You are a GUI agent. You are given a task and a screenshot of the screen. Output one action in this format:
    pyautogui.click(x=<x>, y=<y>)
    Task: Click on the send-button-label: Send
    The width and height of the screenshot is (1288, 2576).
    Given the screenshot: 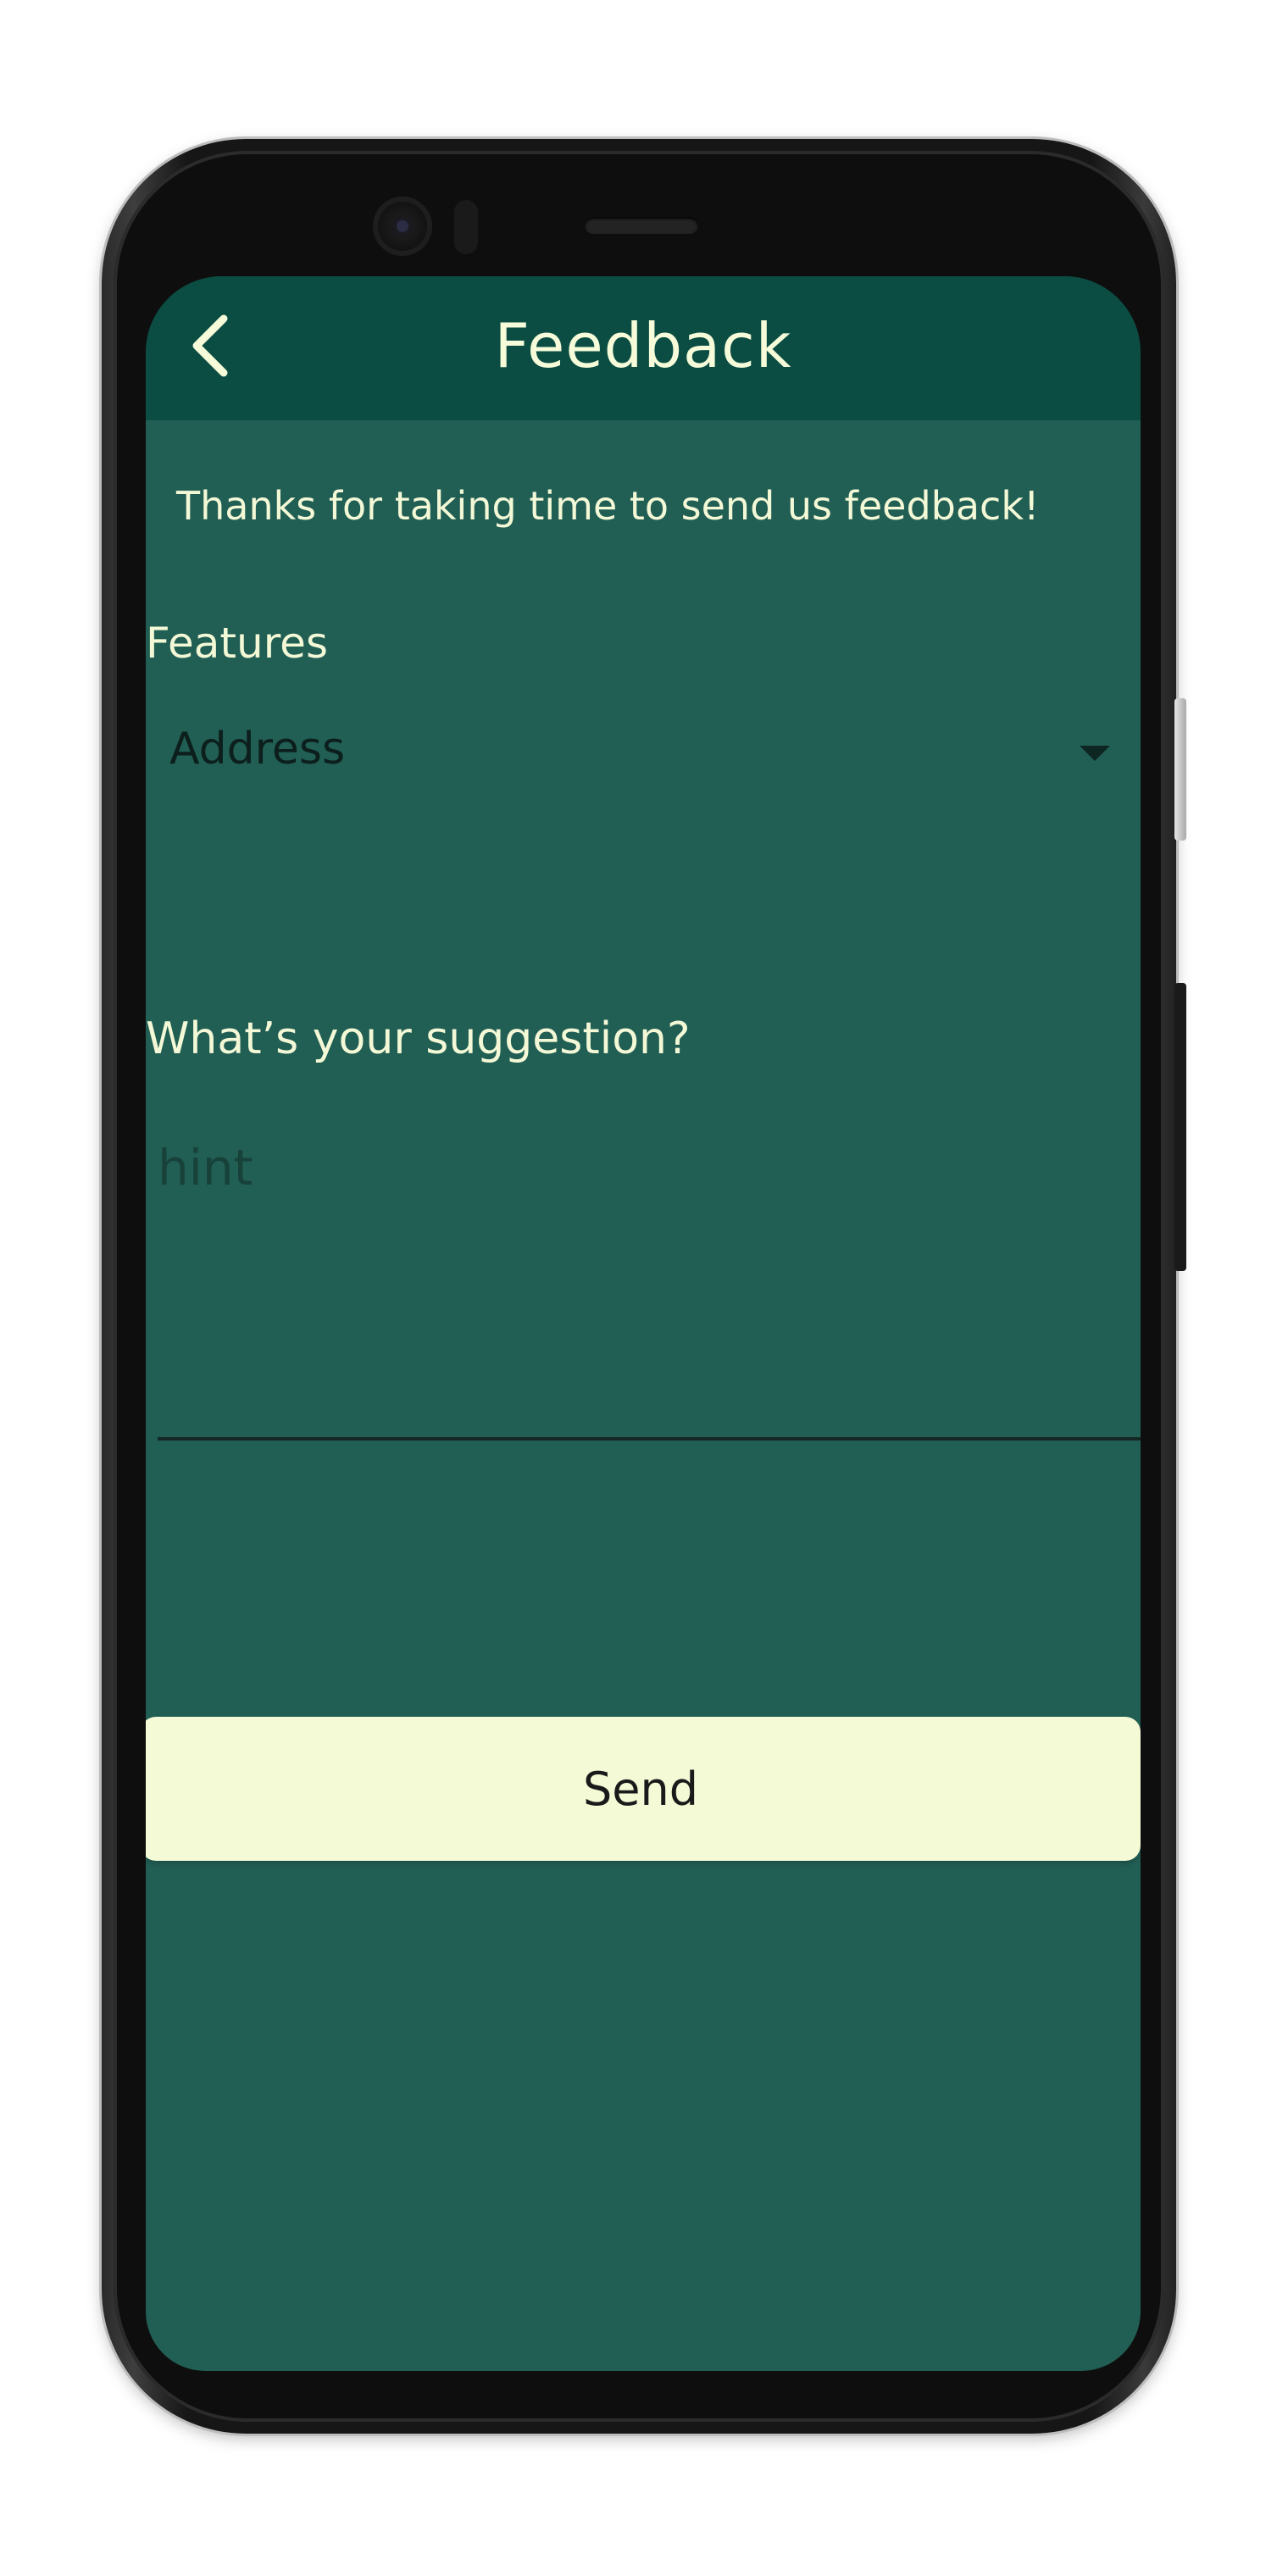 What is the action you would take?
    pyautogui.click(x=640, y=1789)
    